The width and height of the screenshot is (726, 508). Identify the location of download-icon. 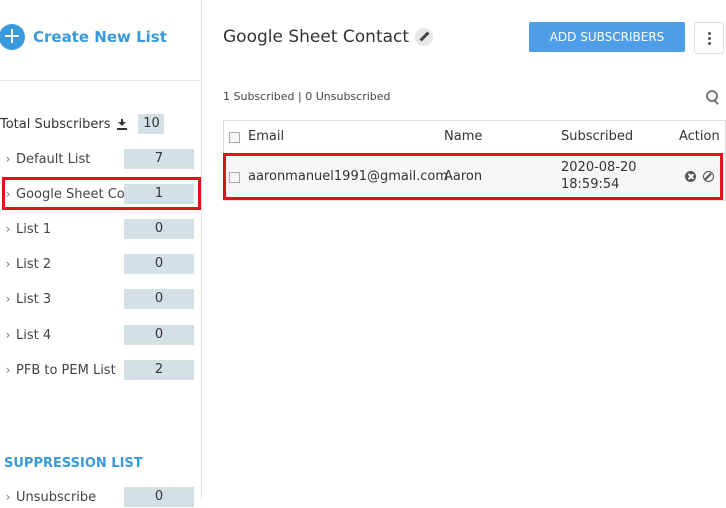
(122, 124).